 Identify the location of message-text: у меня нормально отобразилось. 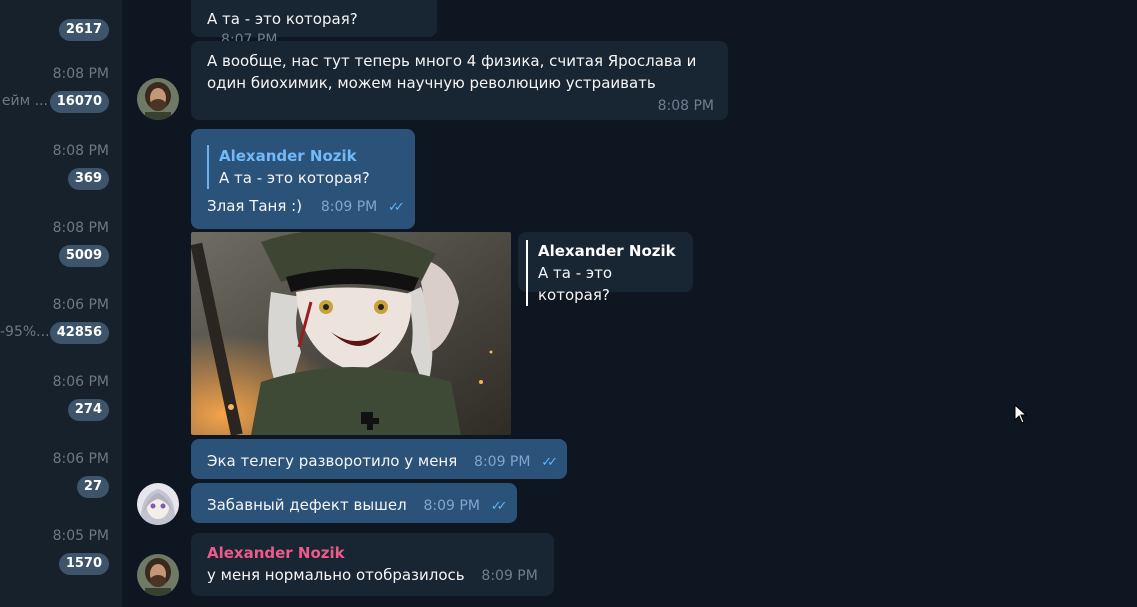
(336, 575).